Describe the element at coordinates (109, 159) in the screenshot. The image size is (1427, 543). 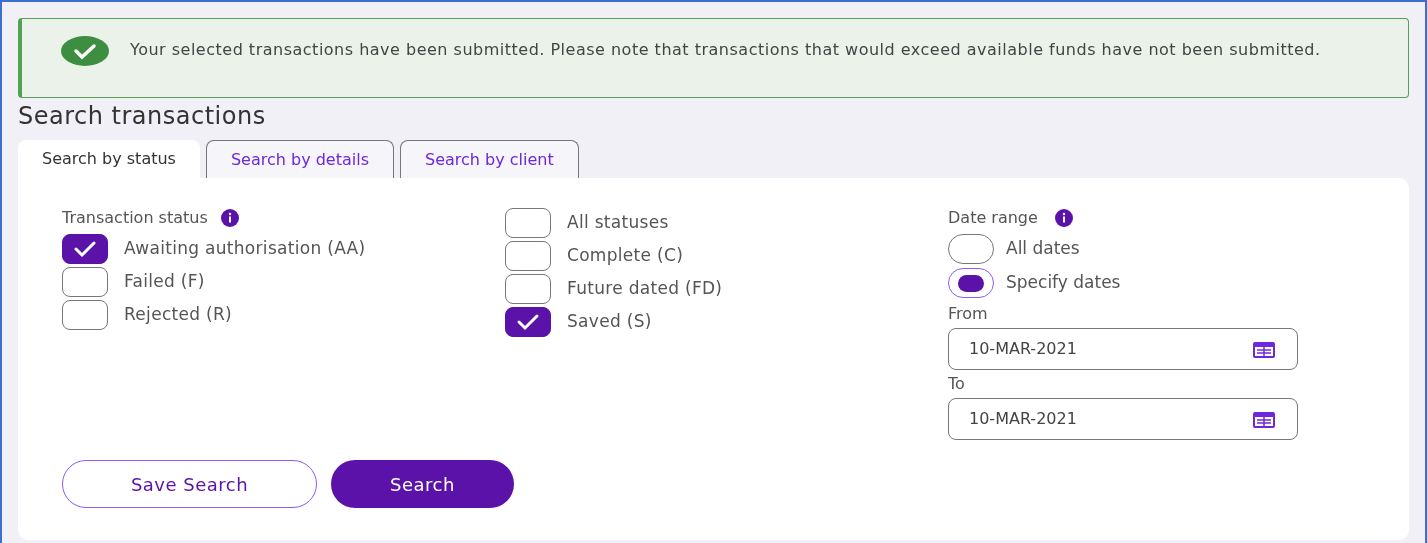
I see `tab: Search by status` at that location.